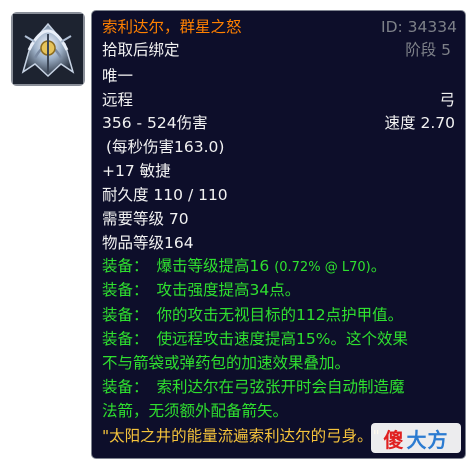 The image size is (471, 461). Describe the element at coordinates (419, 123) in the screenshot. I see `attack-speed: 速度 2.70` at that location.